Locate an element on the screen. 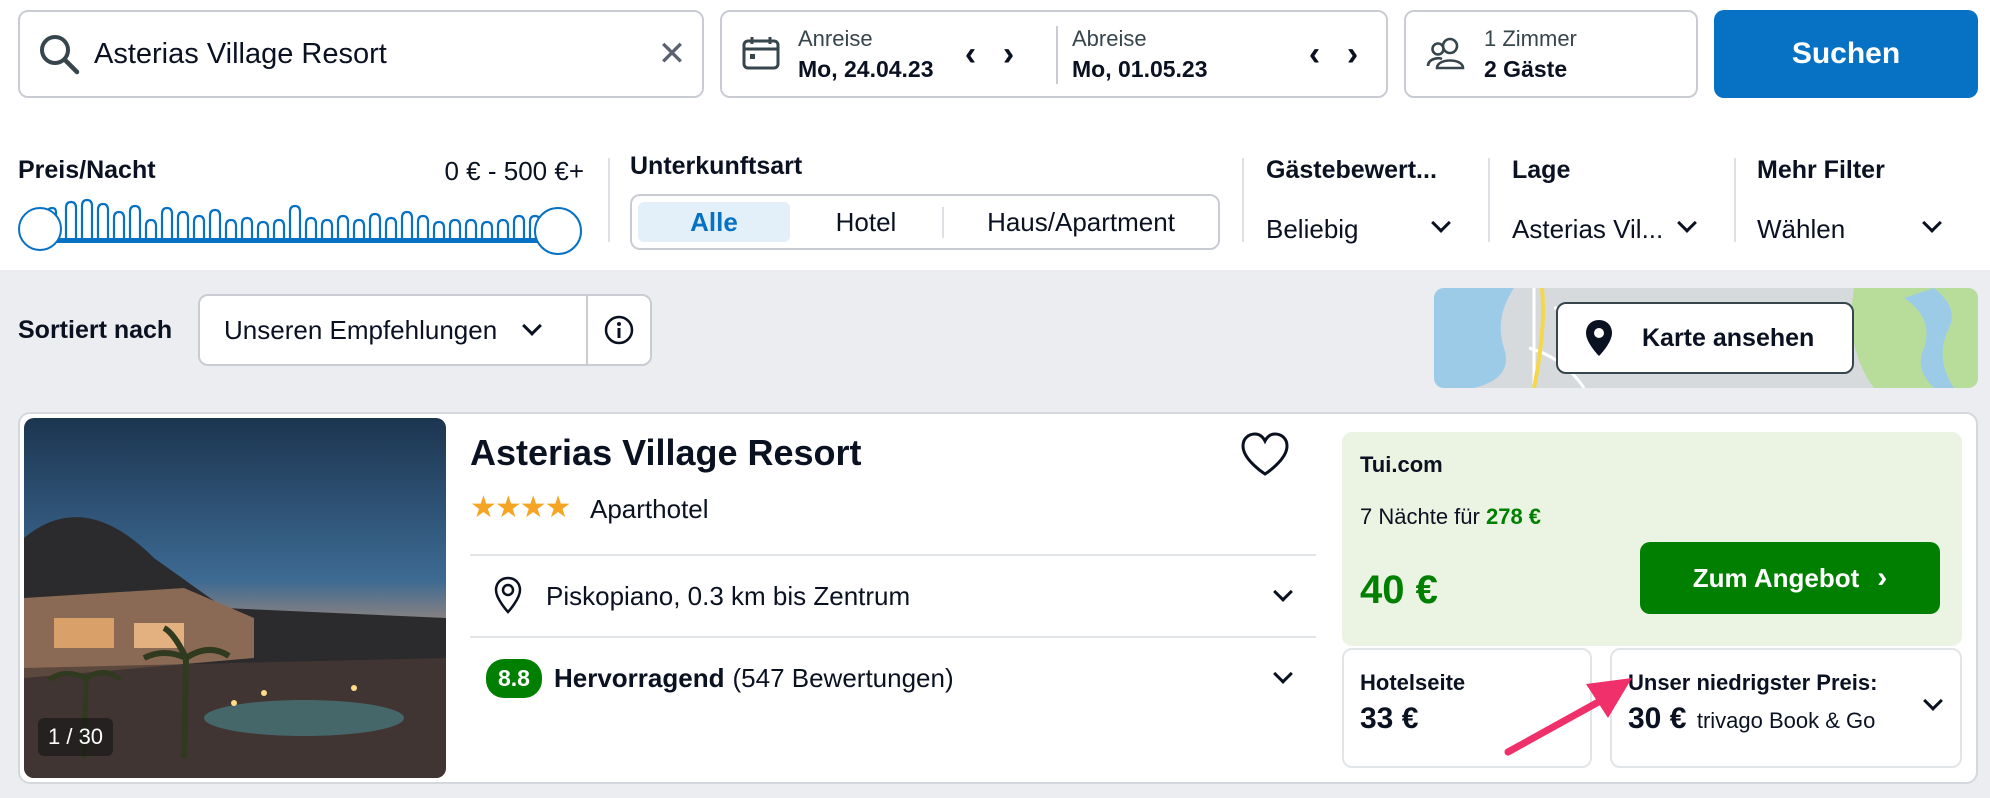 This screenshot has width=1990, height=798. location-row: Piskopiano, 0.3 km bis Zentrum is located at coordinates (893, 596).